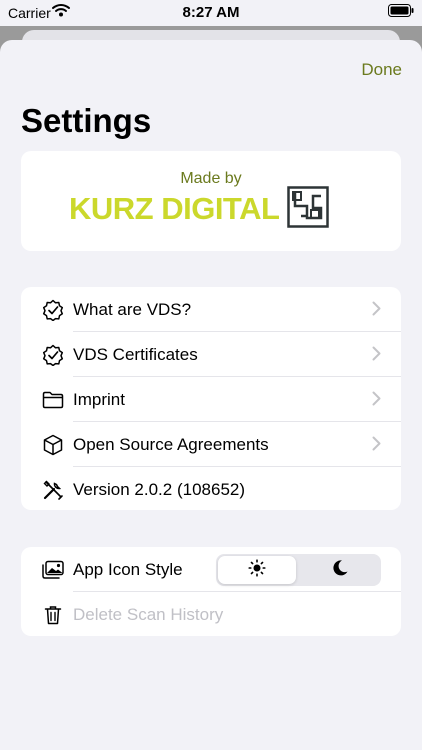 The width and height of the screenshot is (422, 750). I want to click on moon-icon, so click(340, 570).